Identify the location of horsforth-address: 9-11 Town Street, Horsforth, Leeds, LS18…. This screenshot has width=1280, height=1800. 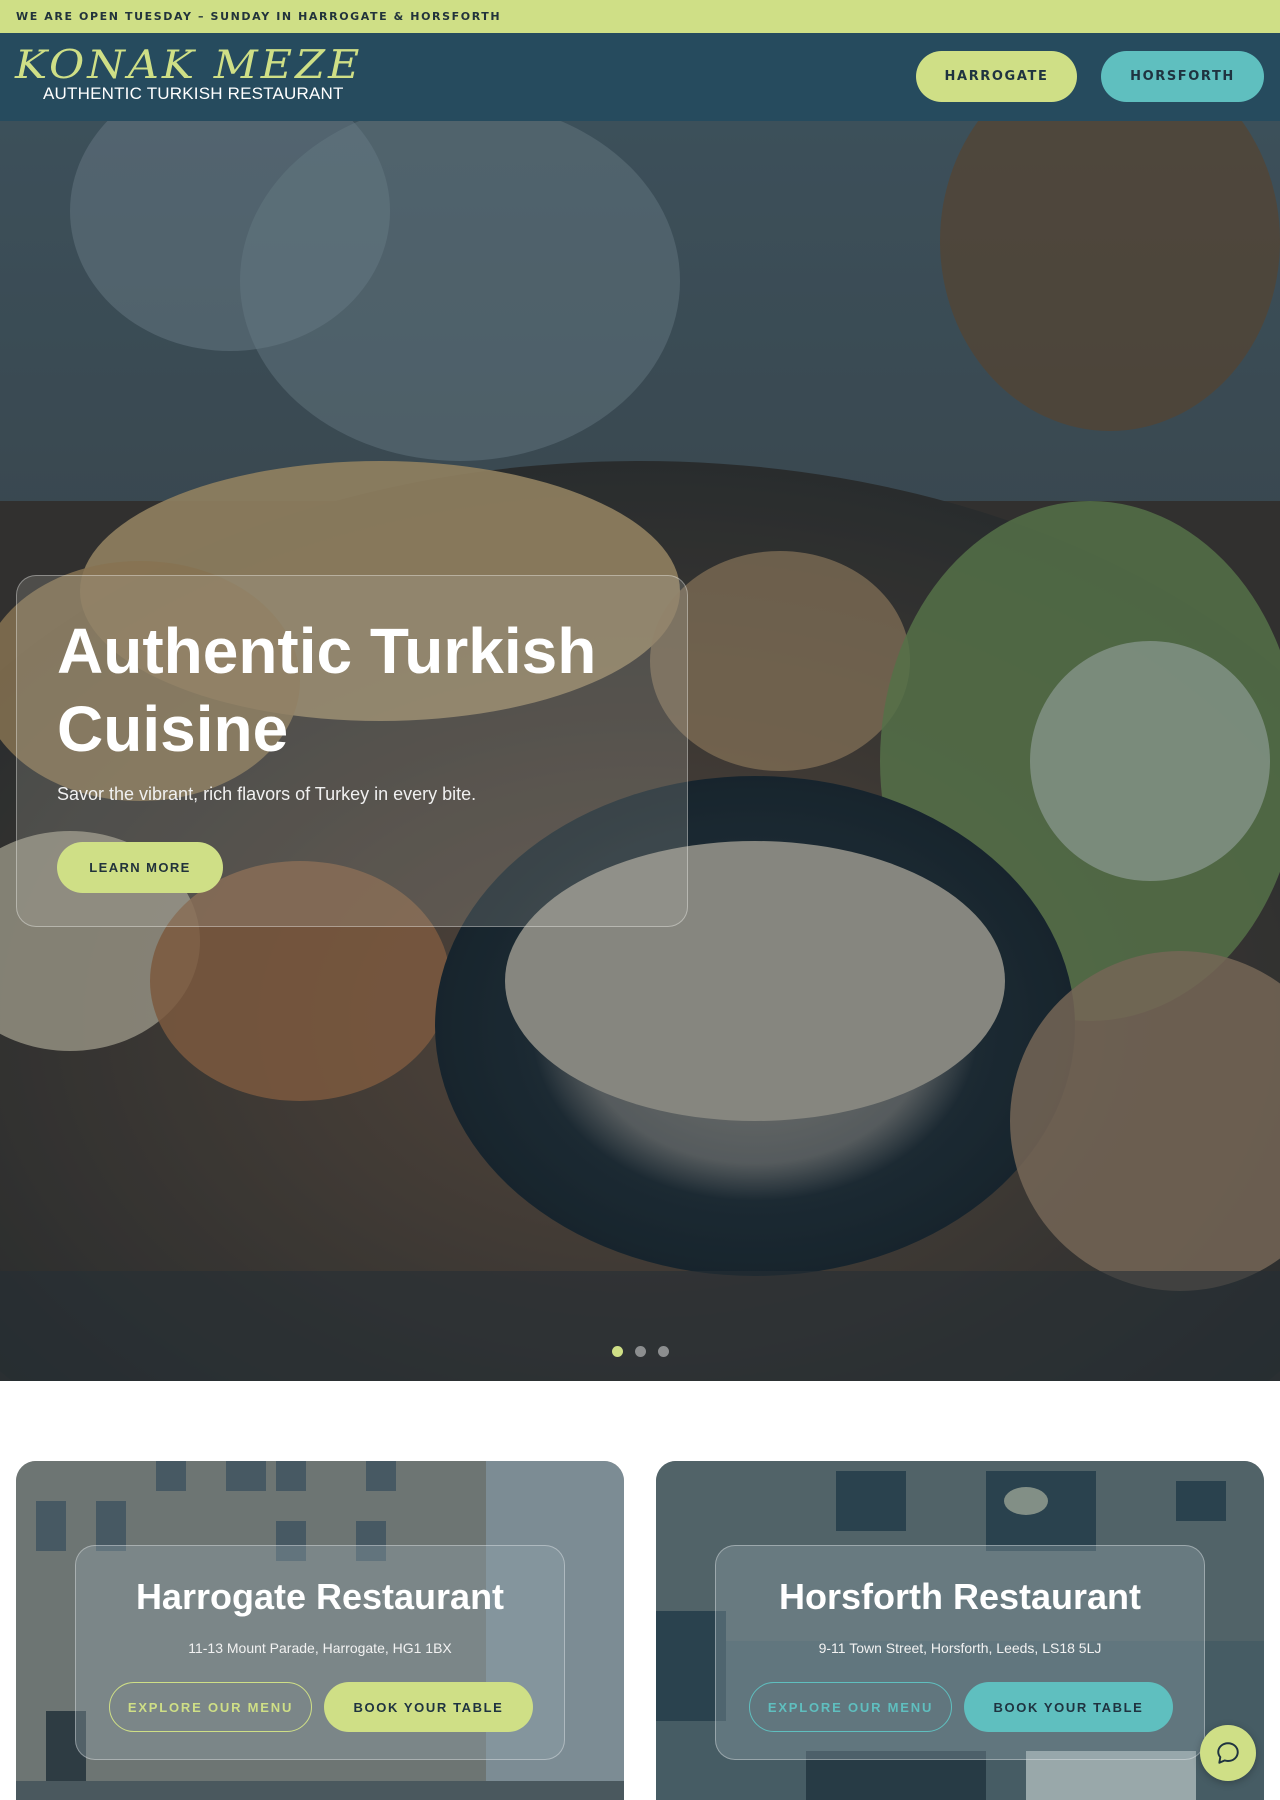
(960, 1648).